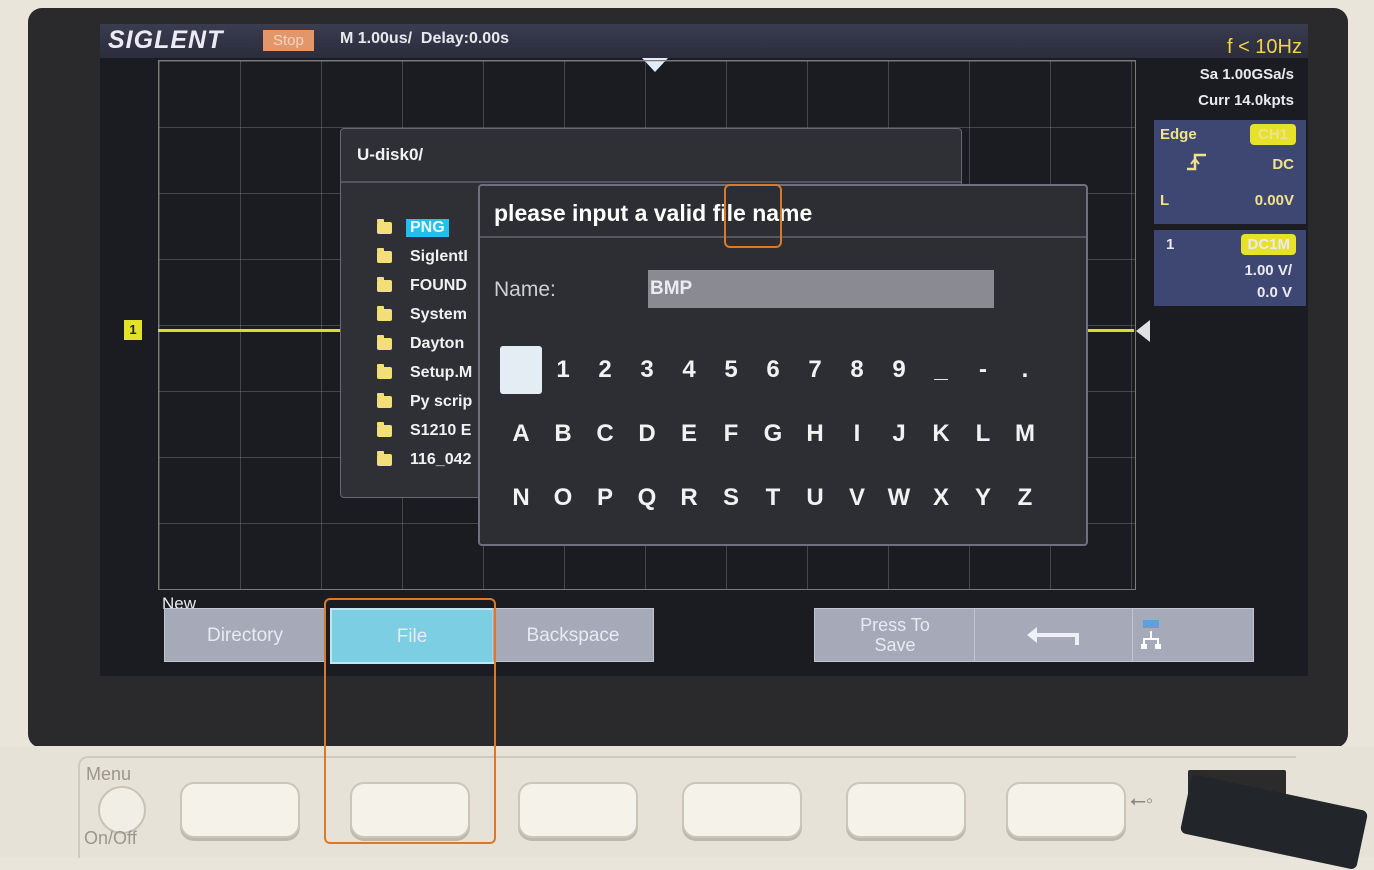 This screenshot has width=1374, height=870. I want to click on channel1-panel: 1 DC1M 1.00 V/ 0.0 V, so click(1230, 268).